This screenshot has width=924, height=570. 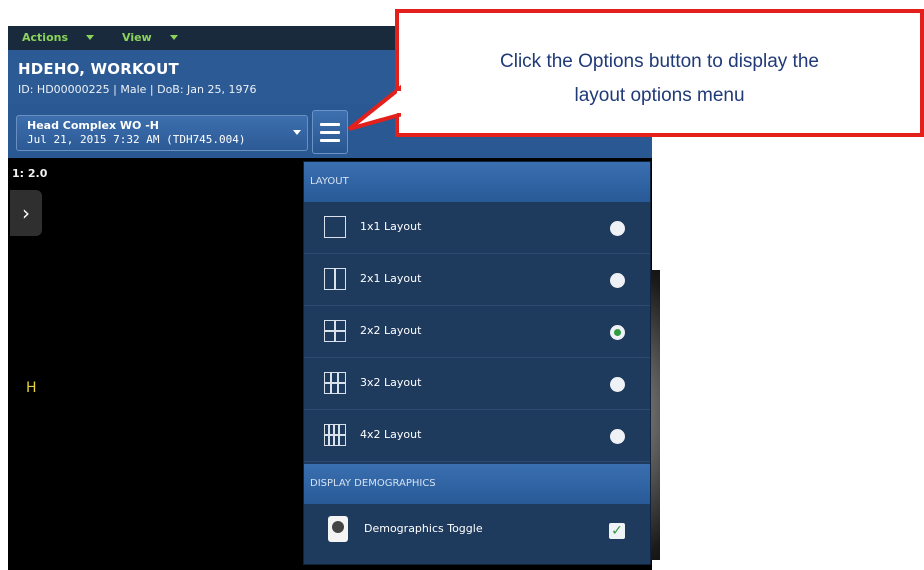 I want to click on layout-option-label: 1x1 Layout, so click(x=391, y=226).